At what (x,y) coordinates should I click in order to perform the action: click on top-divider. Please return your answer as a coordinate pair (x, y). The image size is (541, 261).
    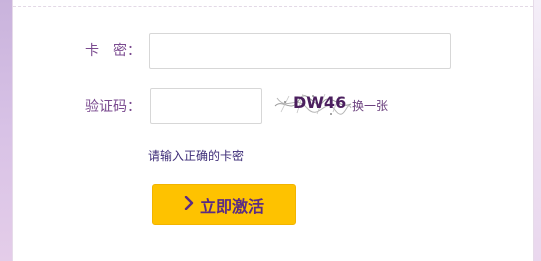
    Looking at the image, I should click on (273, 6).